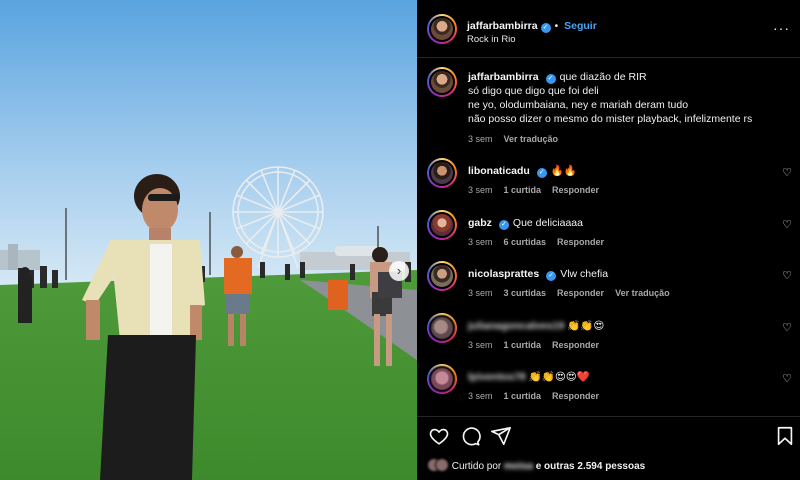 Image resolution: width=800 pixels, height=480 pixels. What do you see at coordinates (559, 377) in the screenshot?
I see `comment-text: 👏👏😍😍❤️` at bounding box center [559, 377].